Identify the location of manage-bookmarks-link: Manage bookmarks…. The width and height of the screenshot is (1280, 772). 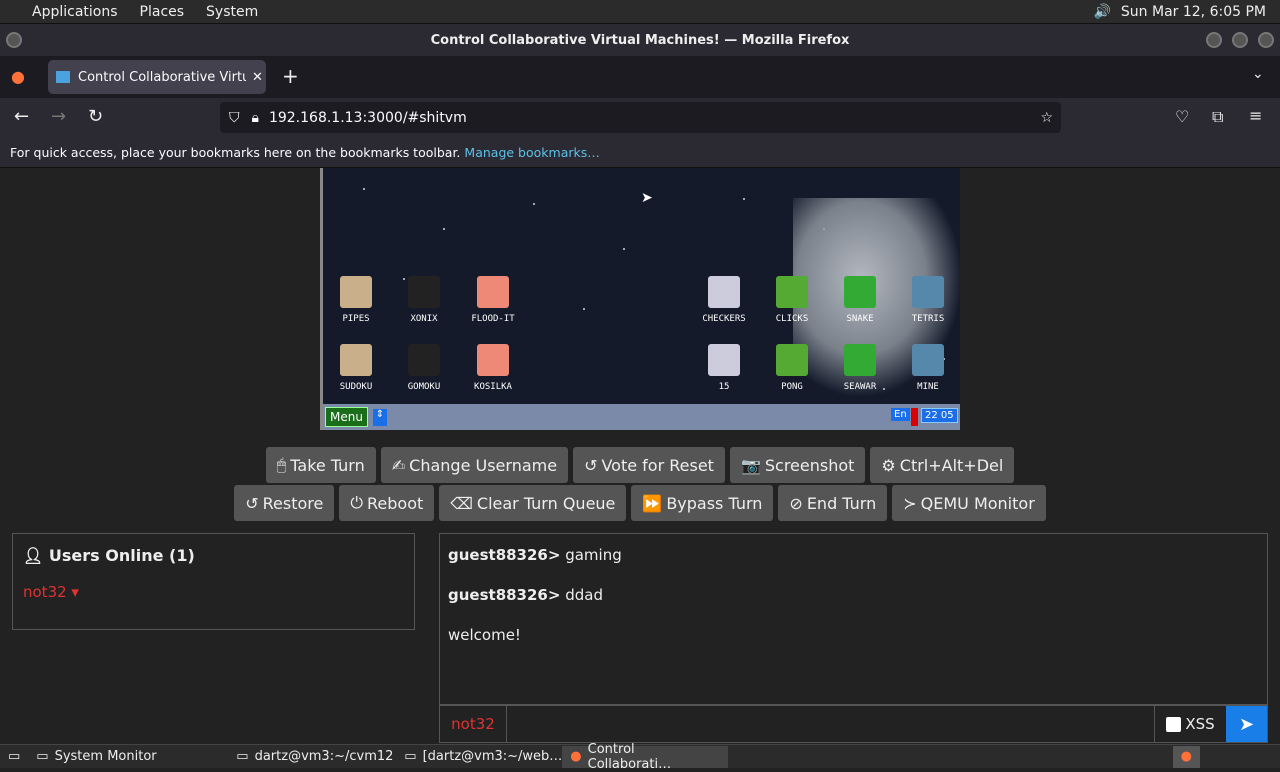
(531, 152).